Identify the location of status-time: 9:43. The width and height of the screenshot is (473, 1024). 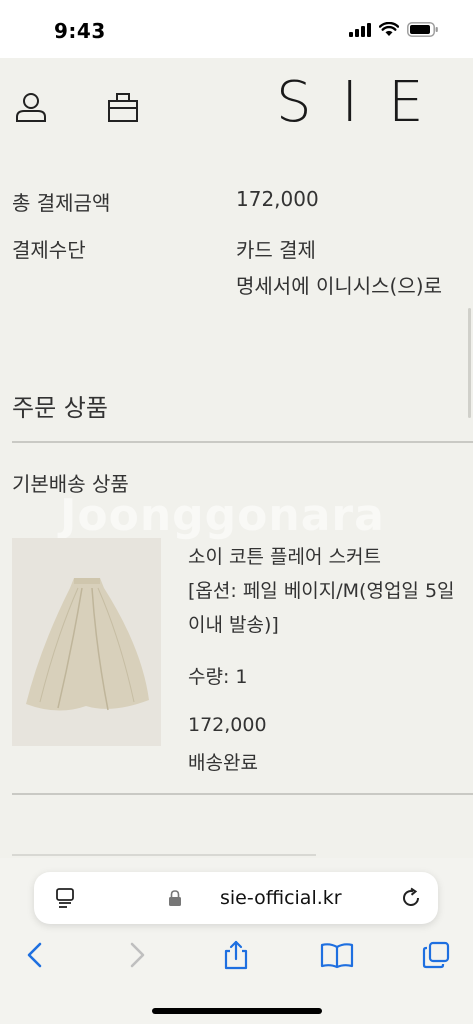
(80, 31).